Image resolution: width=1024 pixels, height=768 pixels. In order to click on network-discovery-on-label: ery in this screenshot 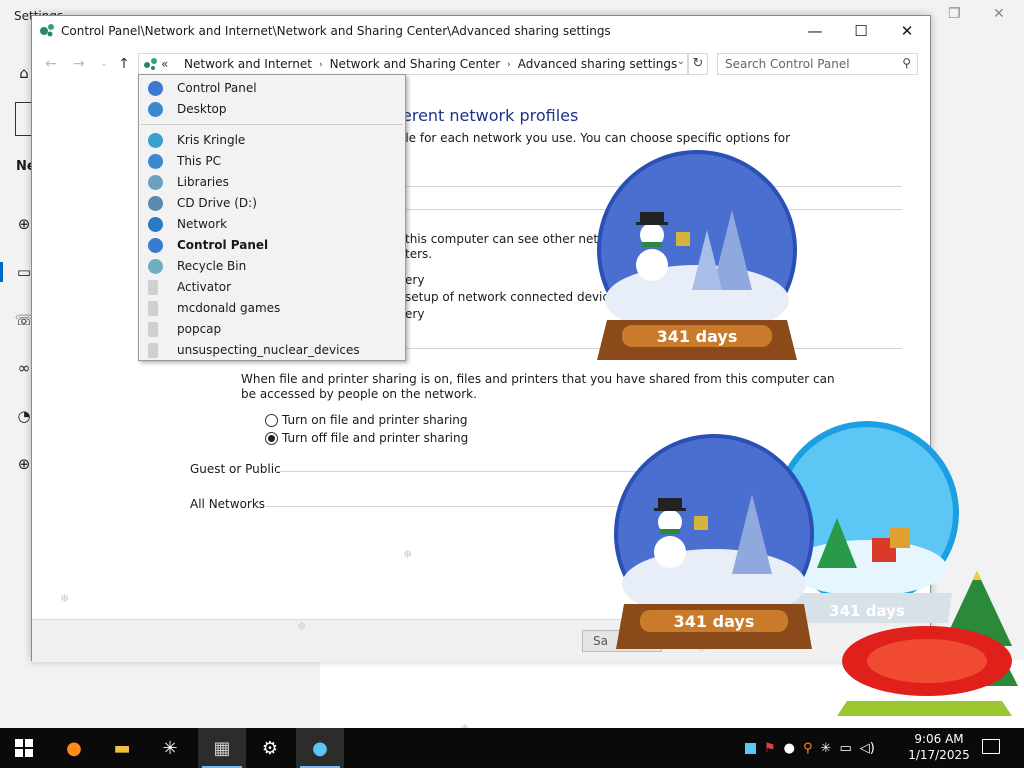, I will do `click(414, 280)`.